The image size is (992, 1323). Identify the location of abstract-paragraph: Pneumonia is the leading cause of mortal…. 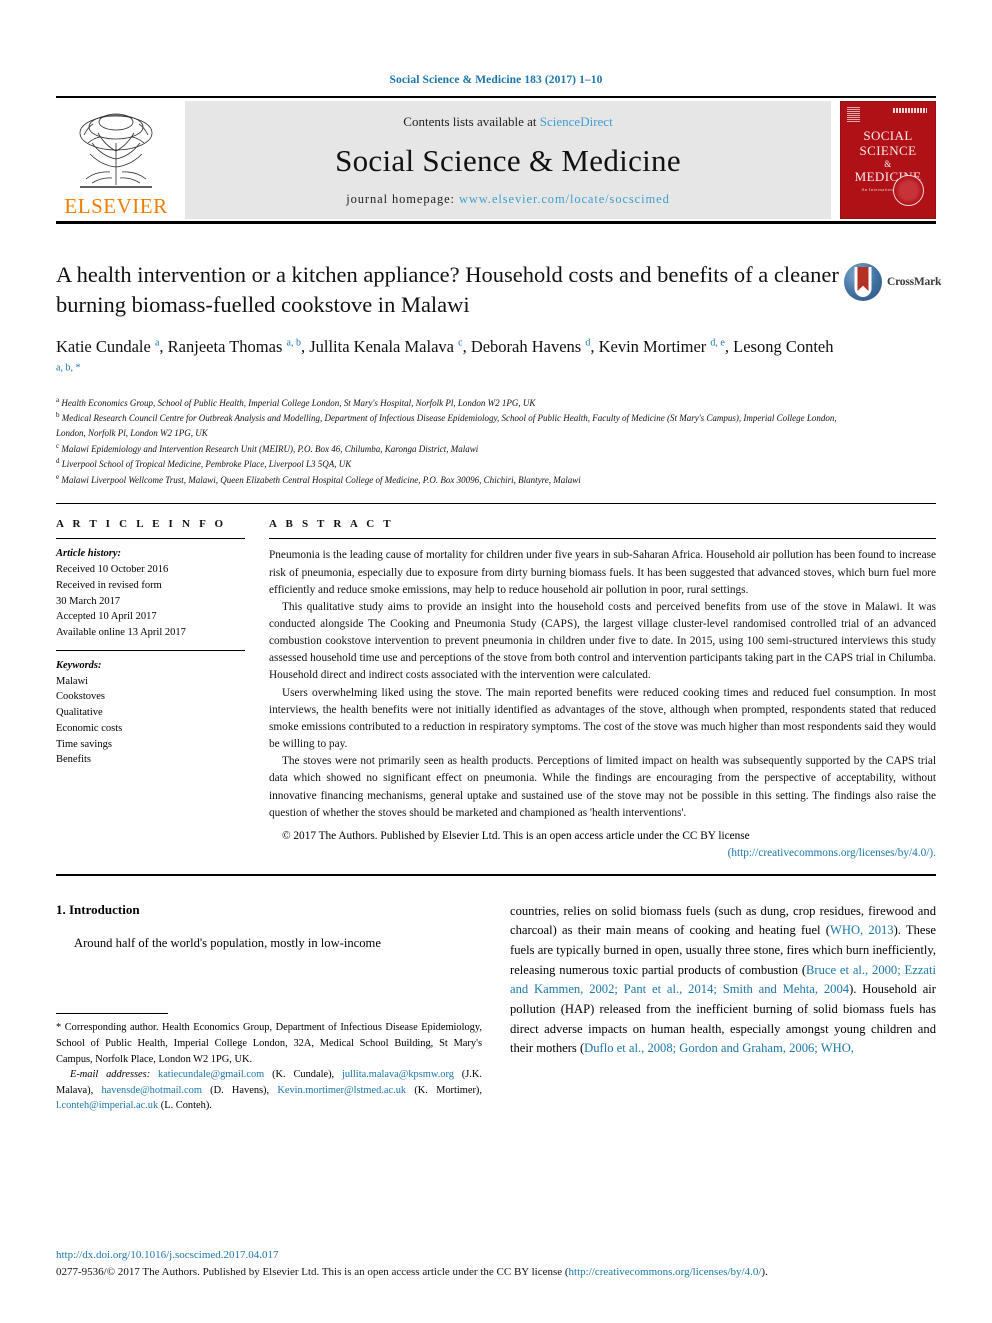
(602, 572).